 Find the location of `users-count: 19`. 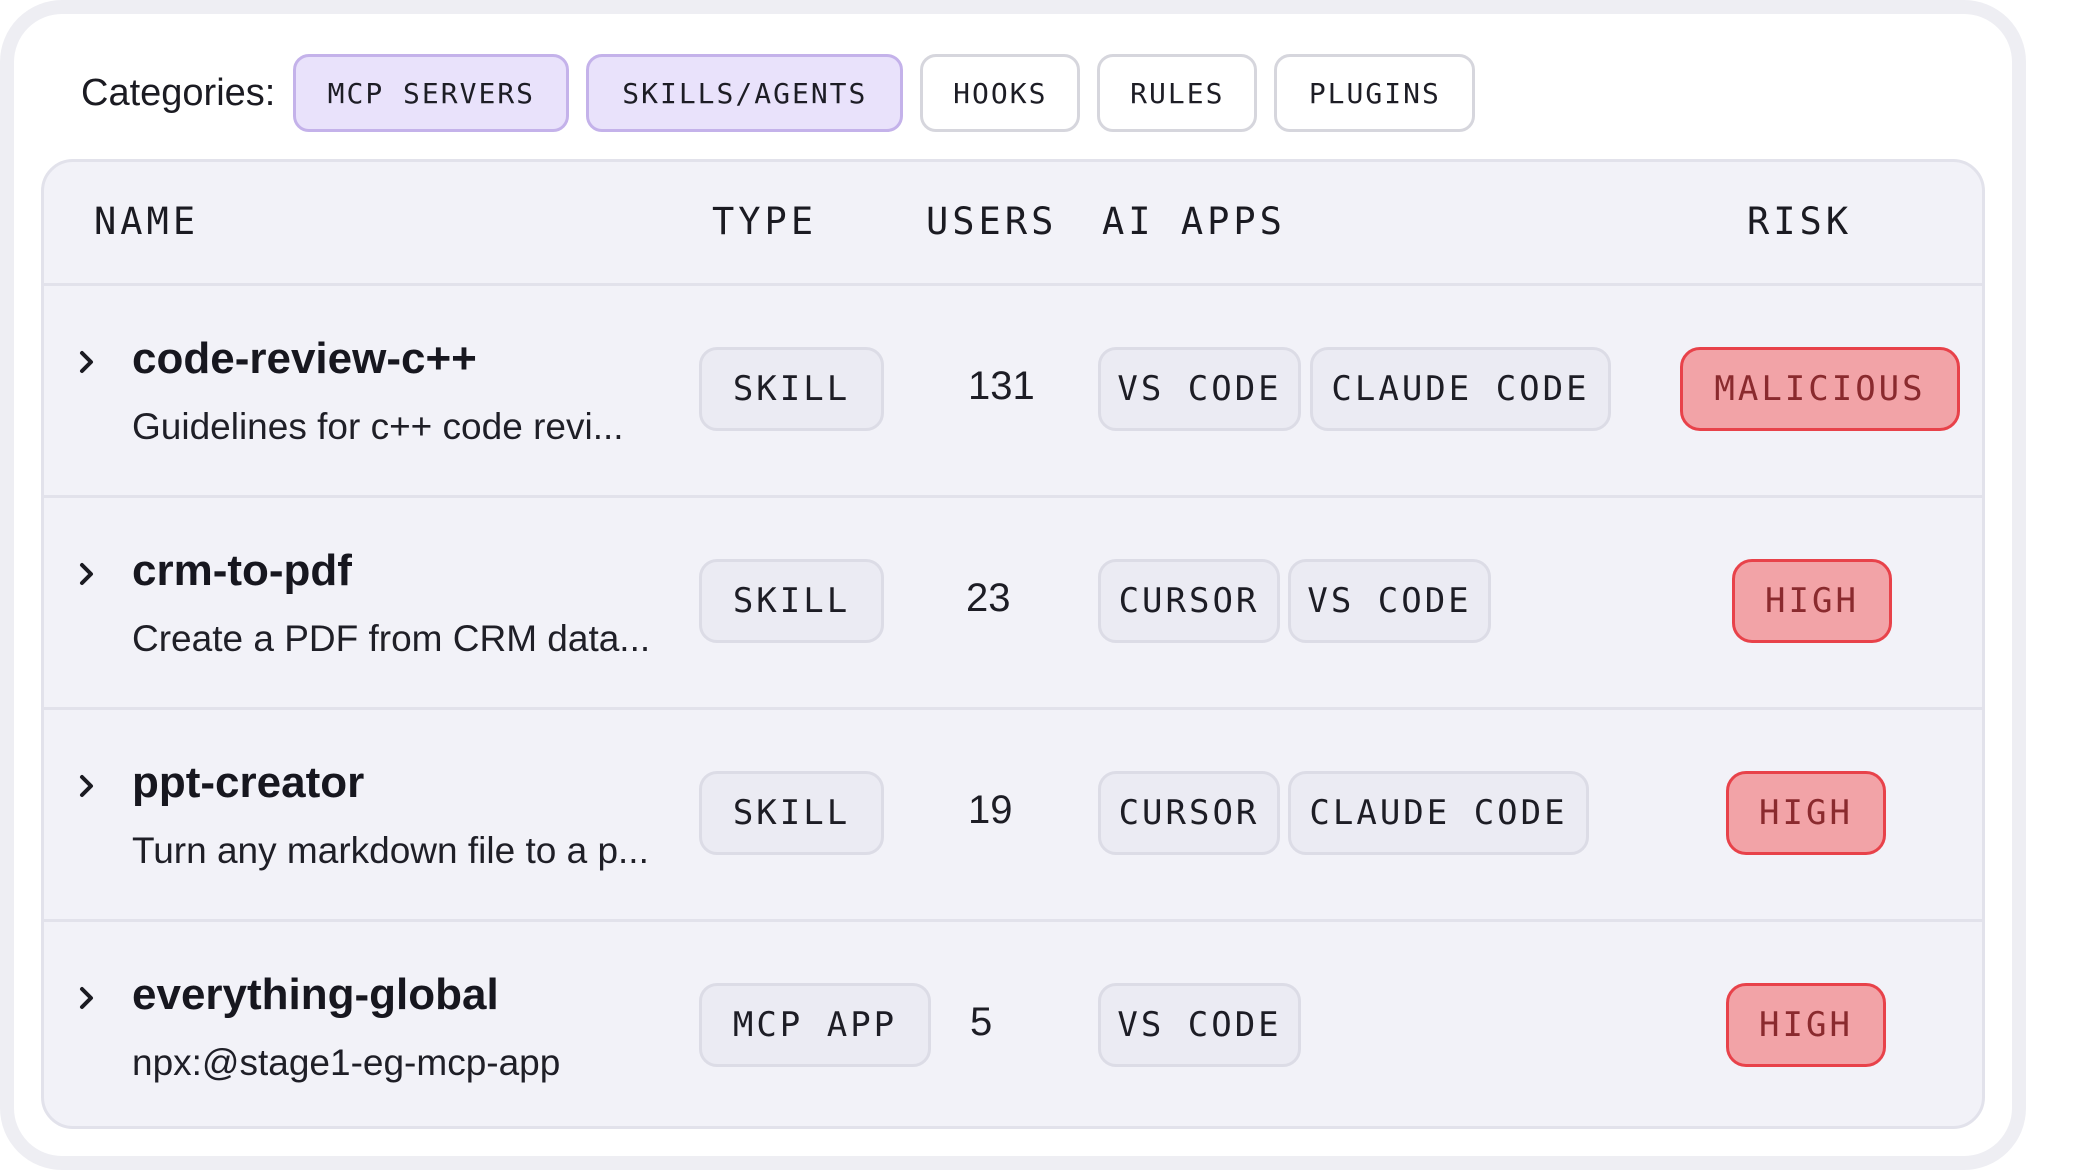

users-count: 19 is located at coordinates (990, 810).